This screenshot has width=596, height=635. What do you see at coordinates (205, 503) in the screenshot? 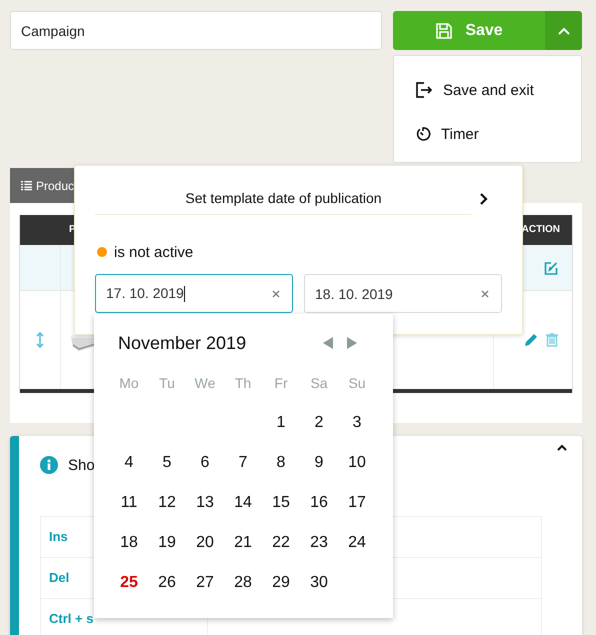
I see `calendar-day: 13` at bounding box center [205, 503].